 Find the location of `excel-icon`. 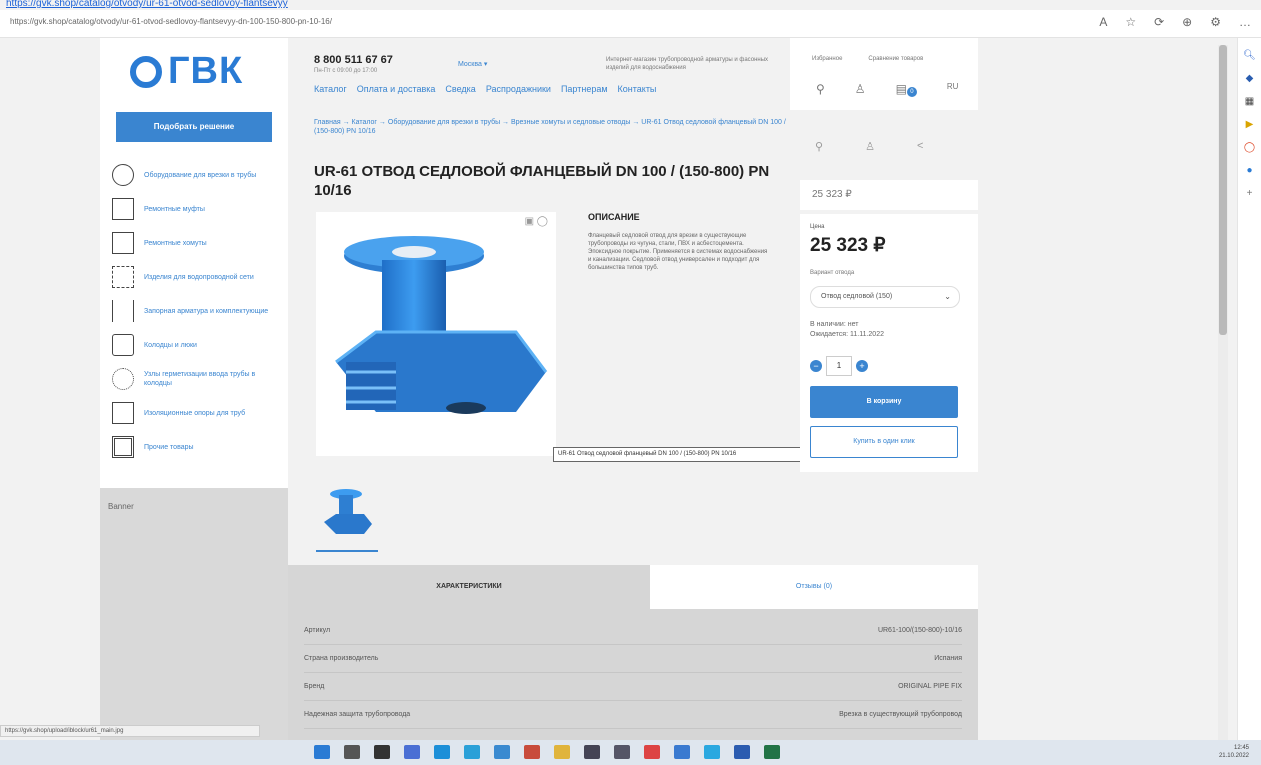

excel-icon is located at coordinates (772, 752).